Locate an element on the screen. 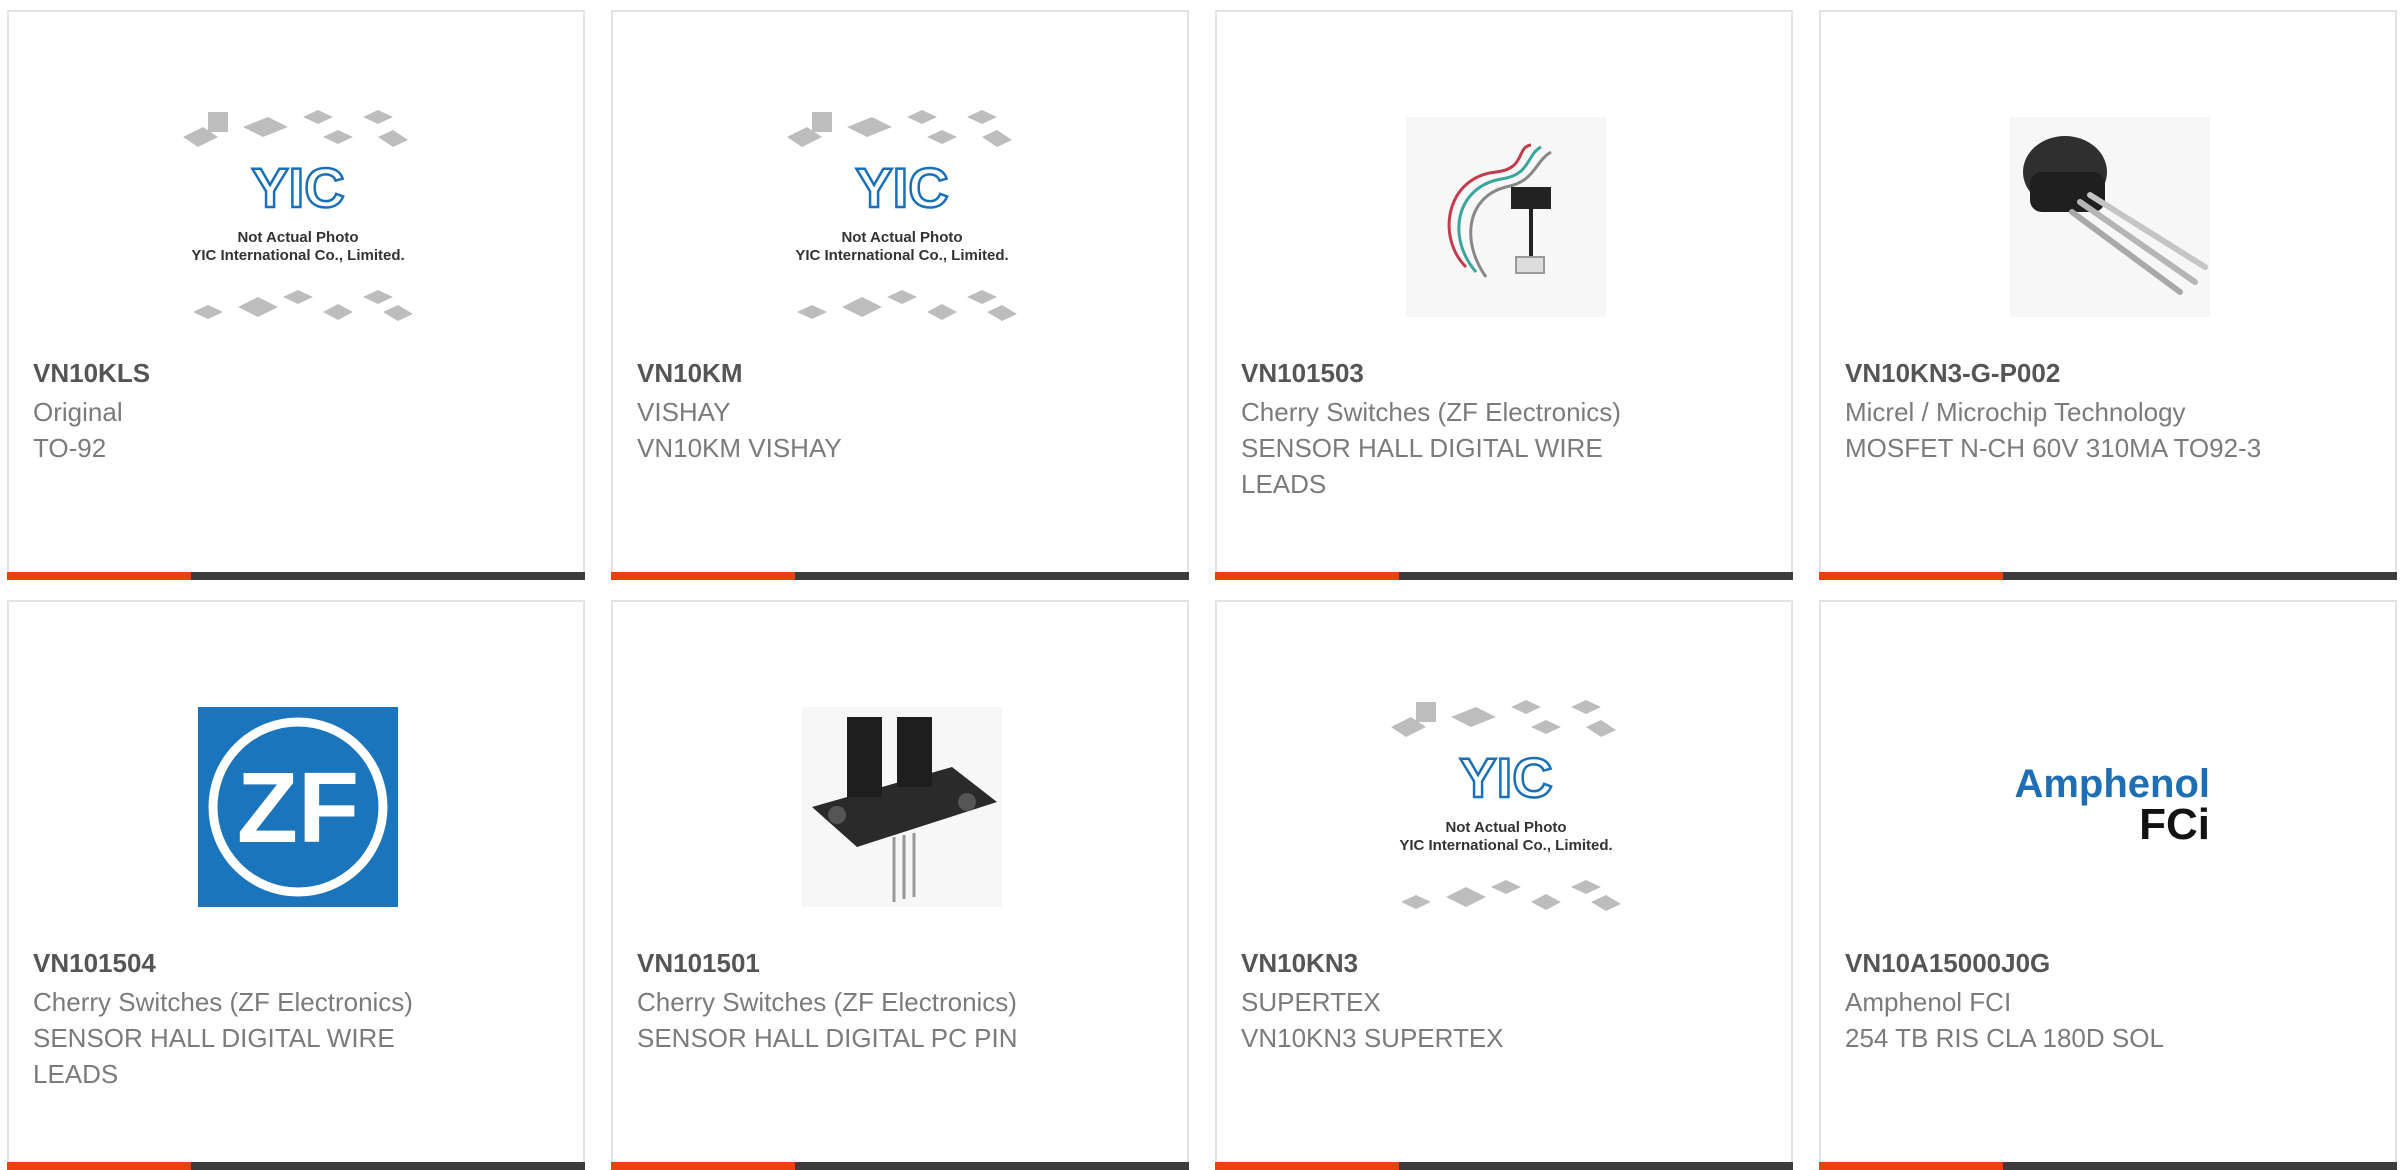 The height and width of the screenshot is (1170, 2400). manufacturer-label: SUPERTEX is located at coordinates (1311, 1002).